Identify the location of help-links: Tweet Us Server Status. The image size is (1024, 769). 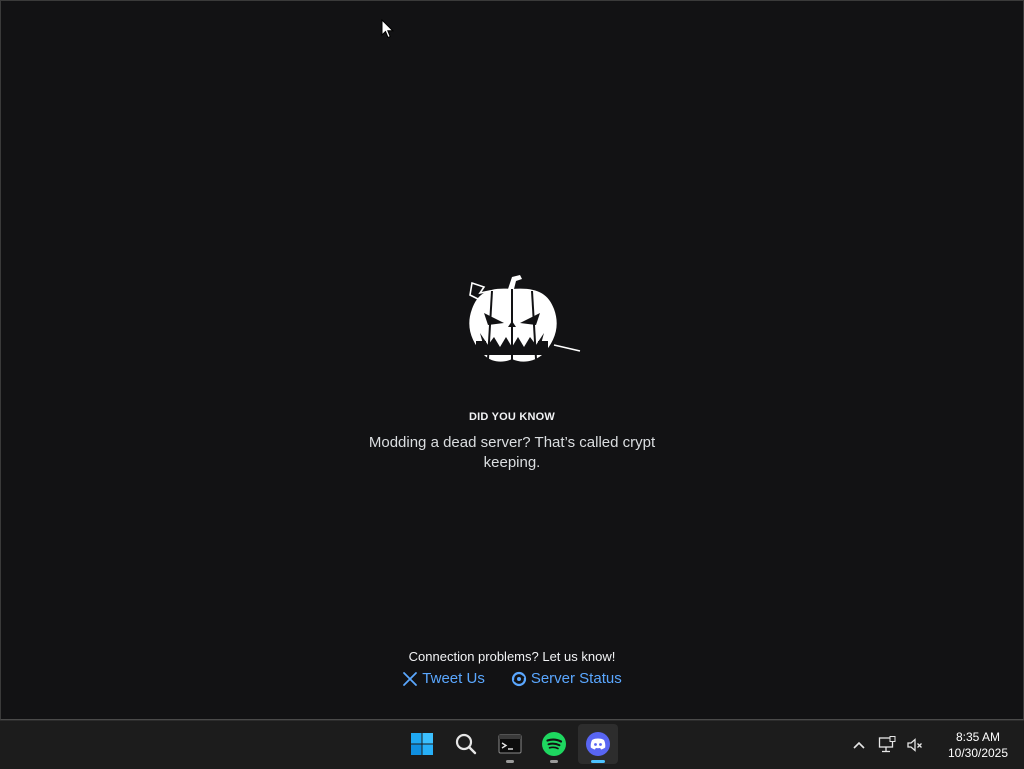
(512, 678).